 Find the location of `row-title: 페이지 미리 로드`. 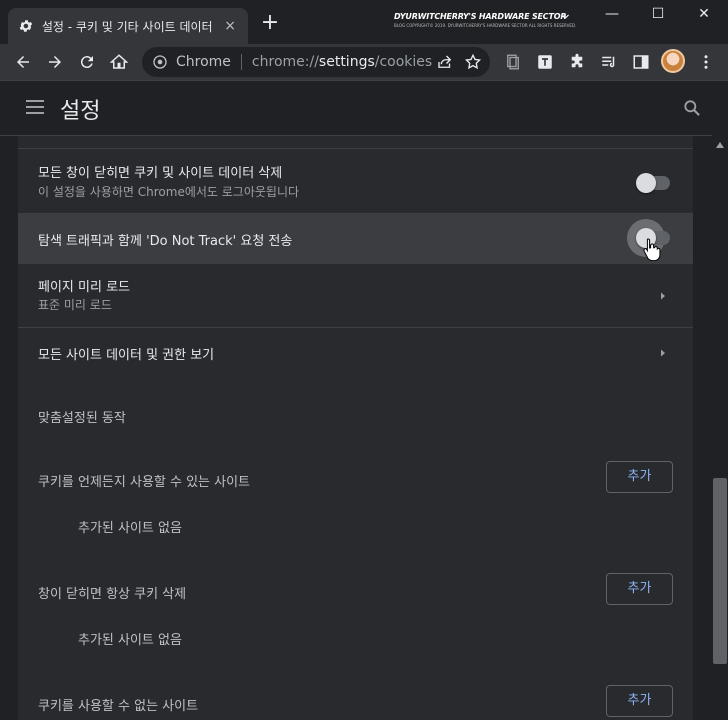

row-title: 페이지 미리 로드 is located at coordinates (84, 287).